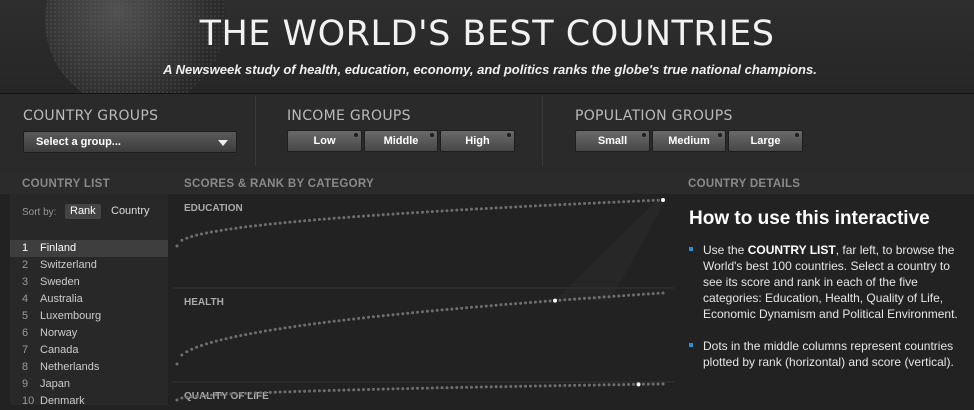 This screenshot has width=974, height=410. I want to click on population-small-button: Small, so click(612, 141).